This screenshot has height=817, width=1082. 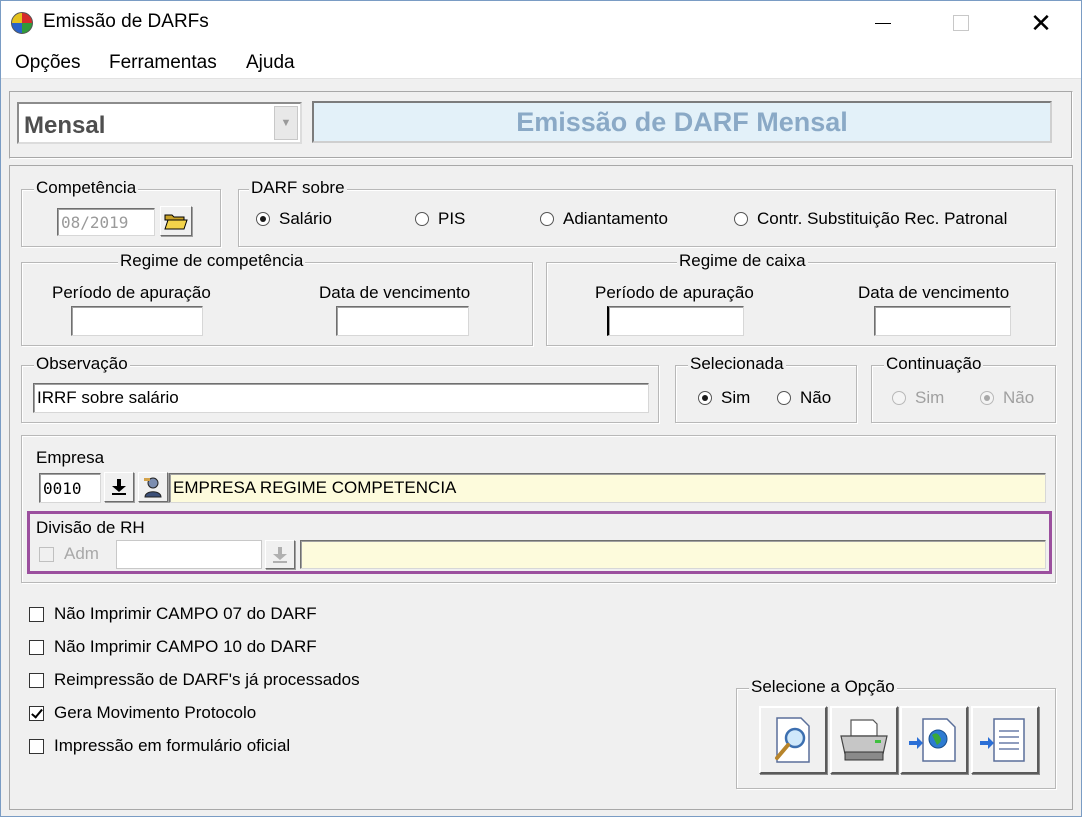 I want to click on print-button, so click(x=864, y=740).